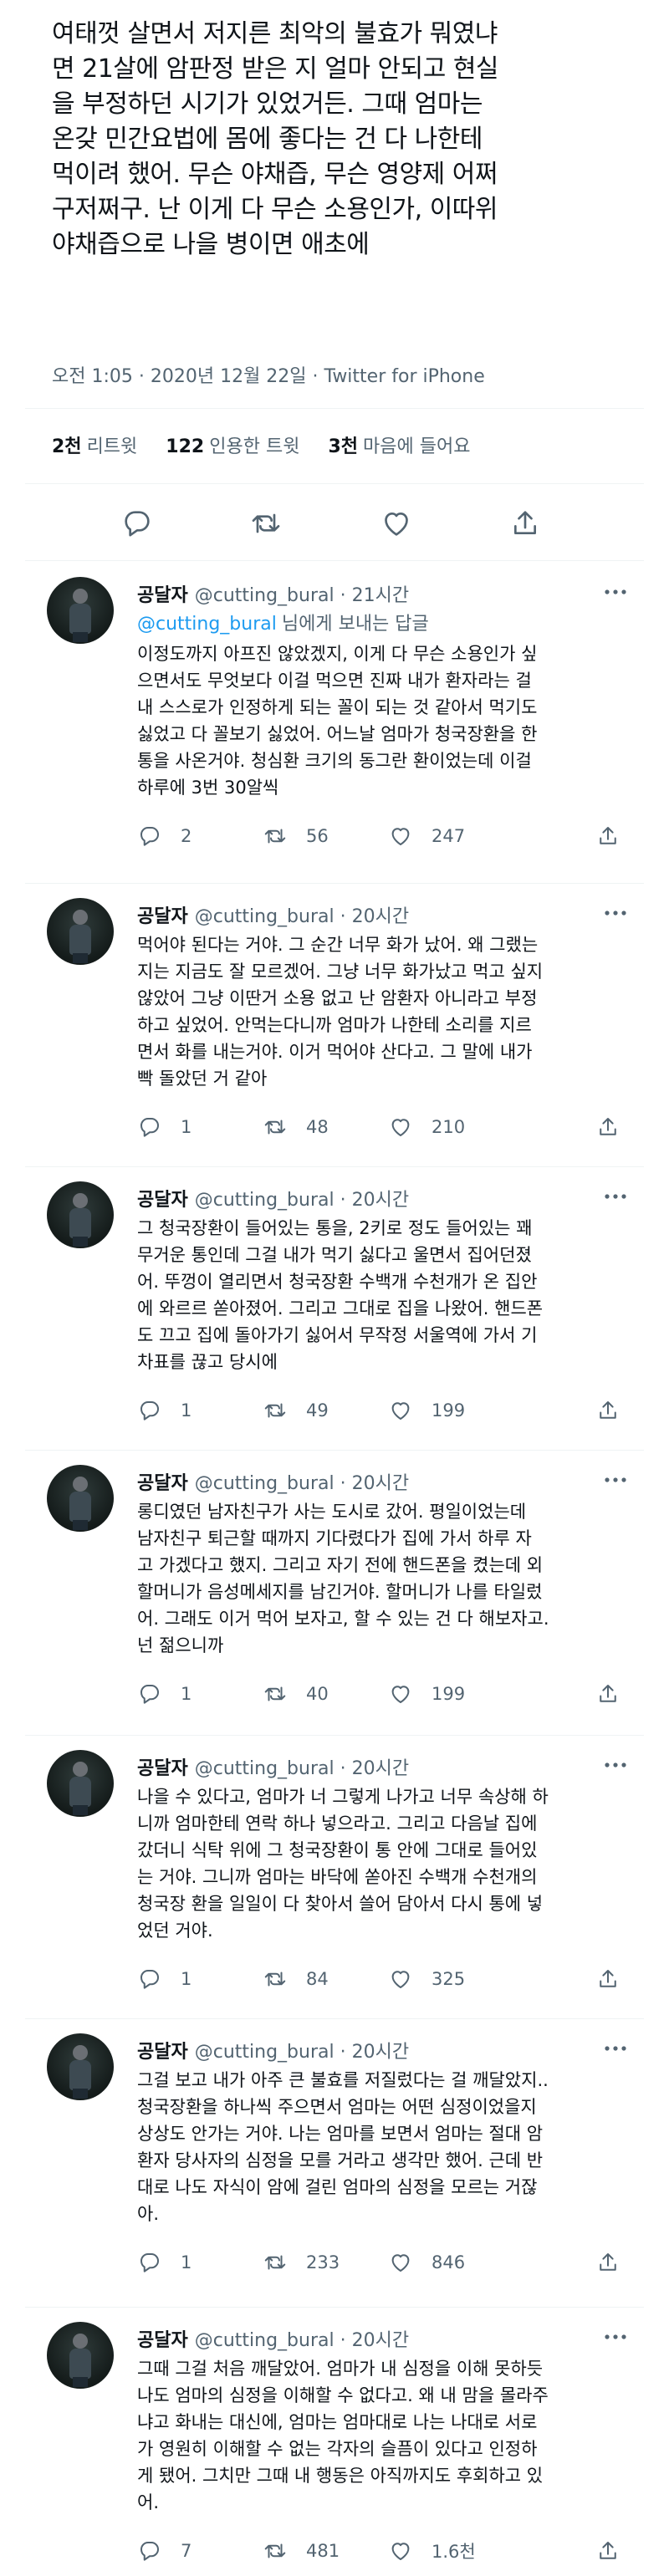 This screenshot has height=2576, width=669. Describe the element at coordinates (355, 624) in the screenshot. I see `replying-to-label: 님에게 보내는 답글` at that location.